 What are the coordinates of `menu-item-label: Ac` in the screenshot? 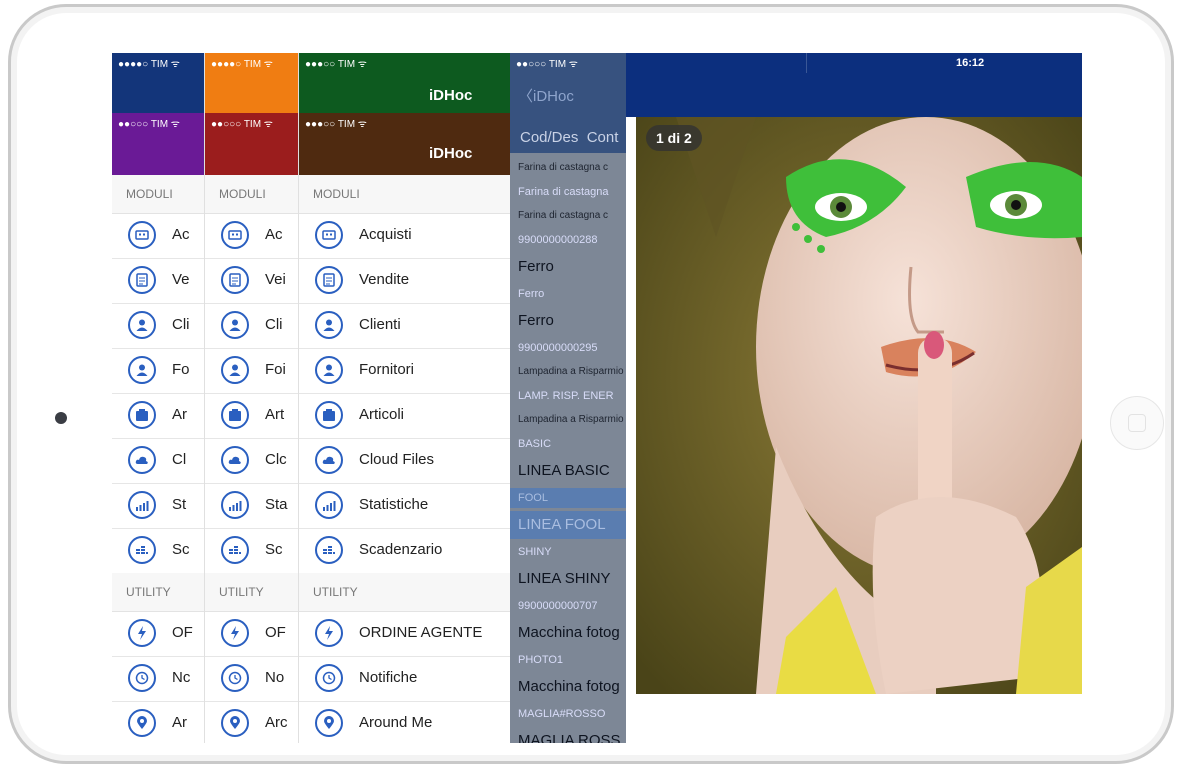 It's located at (181, 234).